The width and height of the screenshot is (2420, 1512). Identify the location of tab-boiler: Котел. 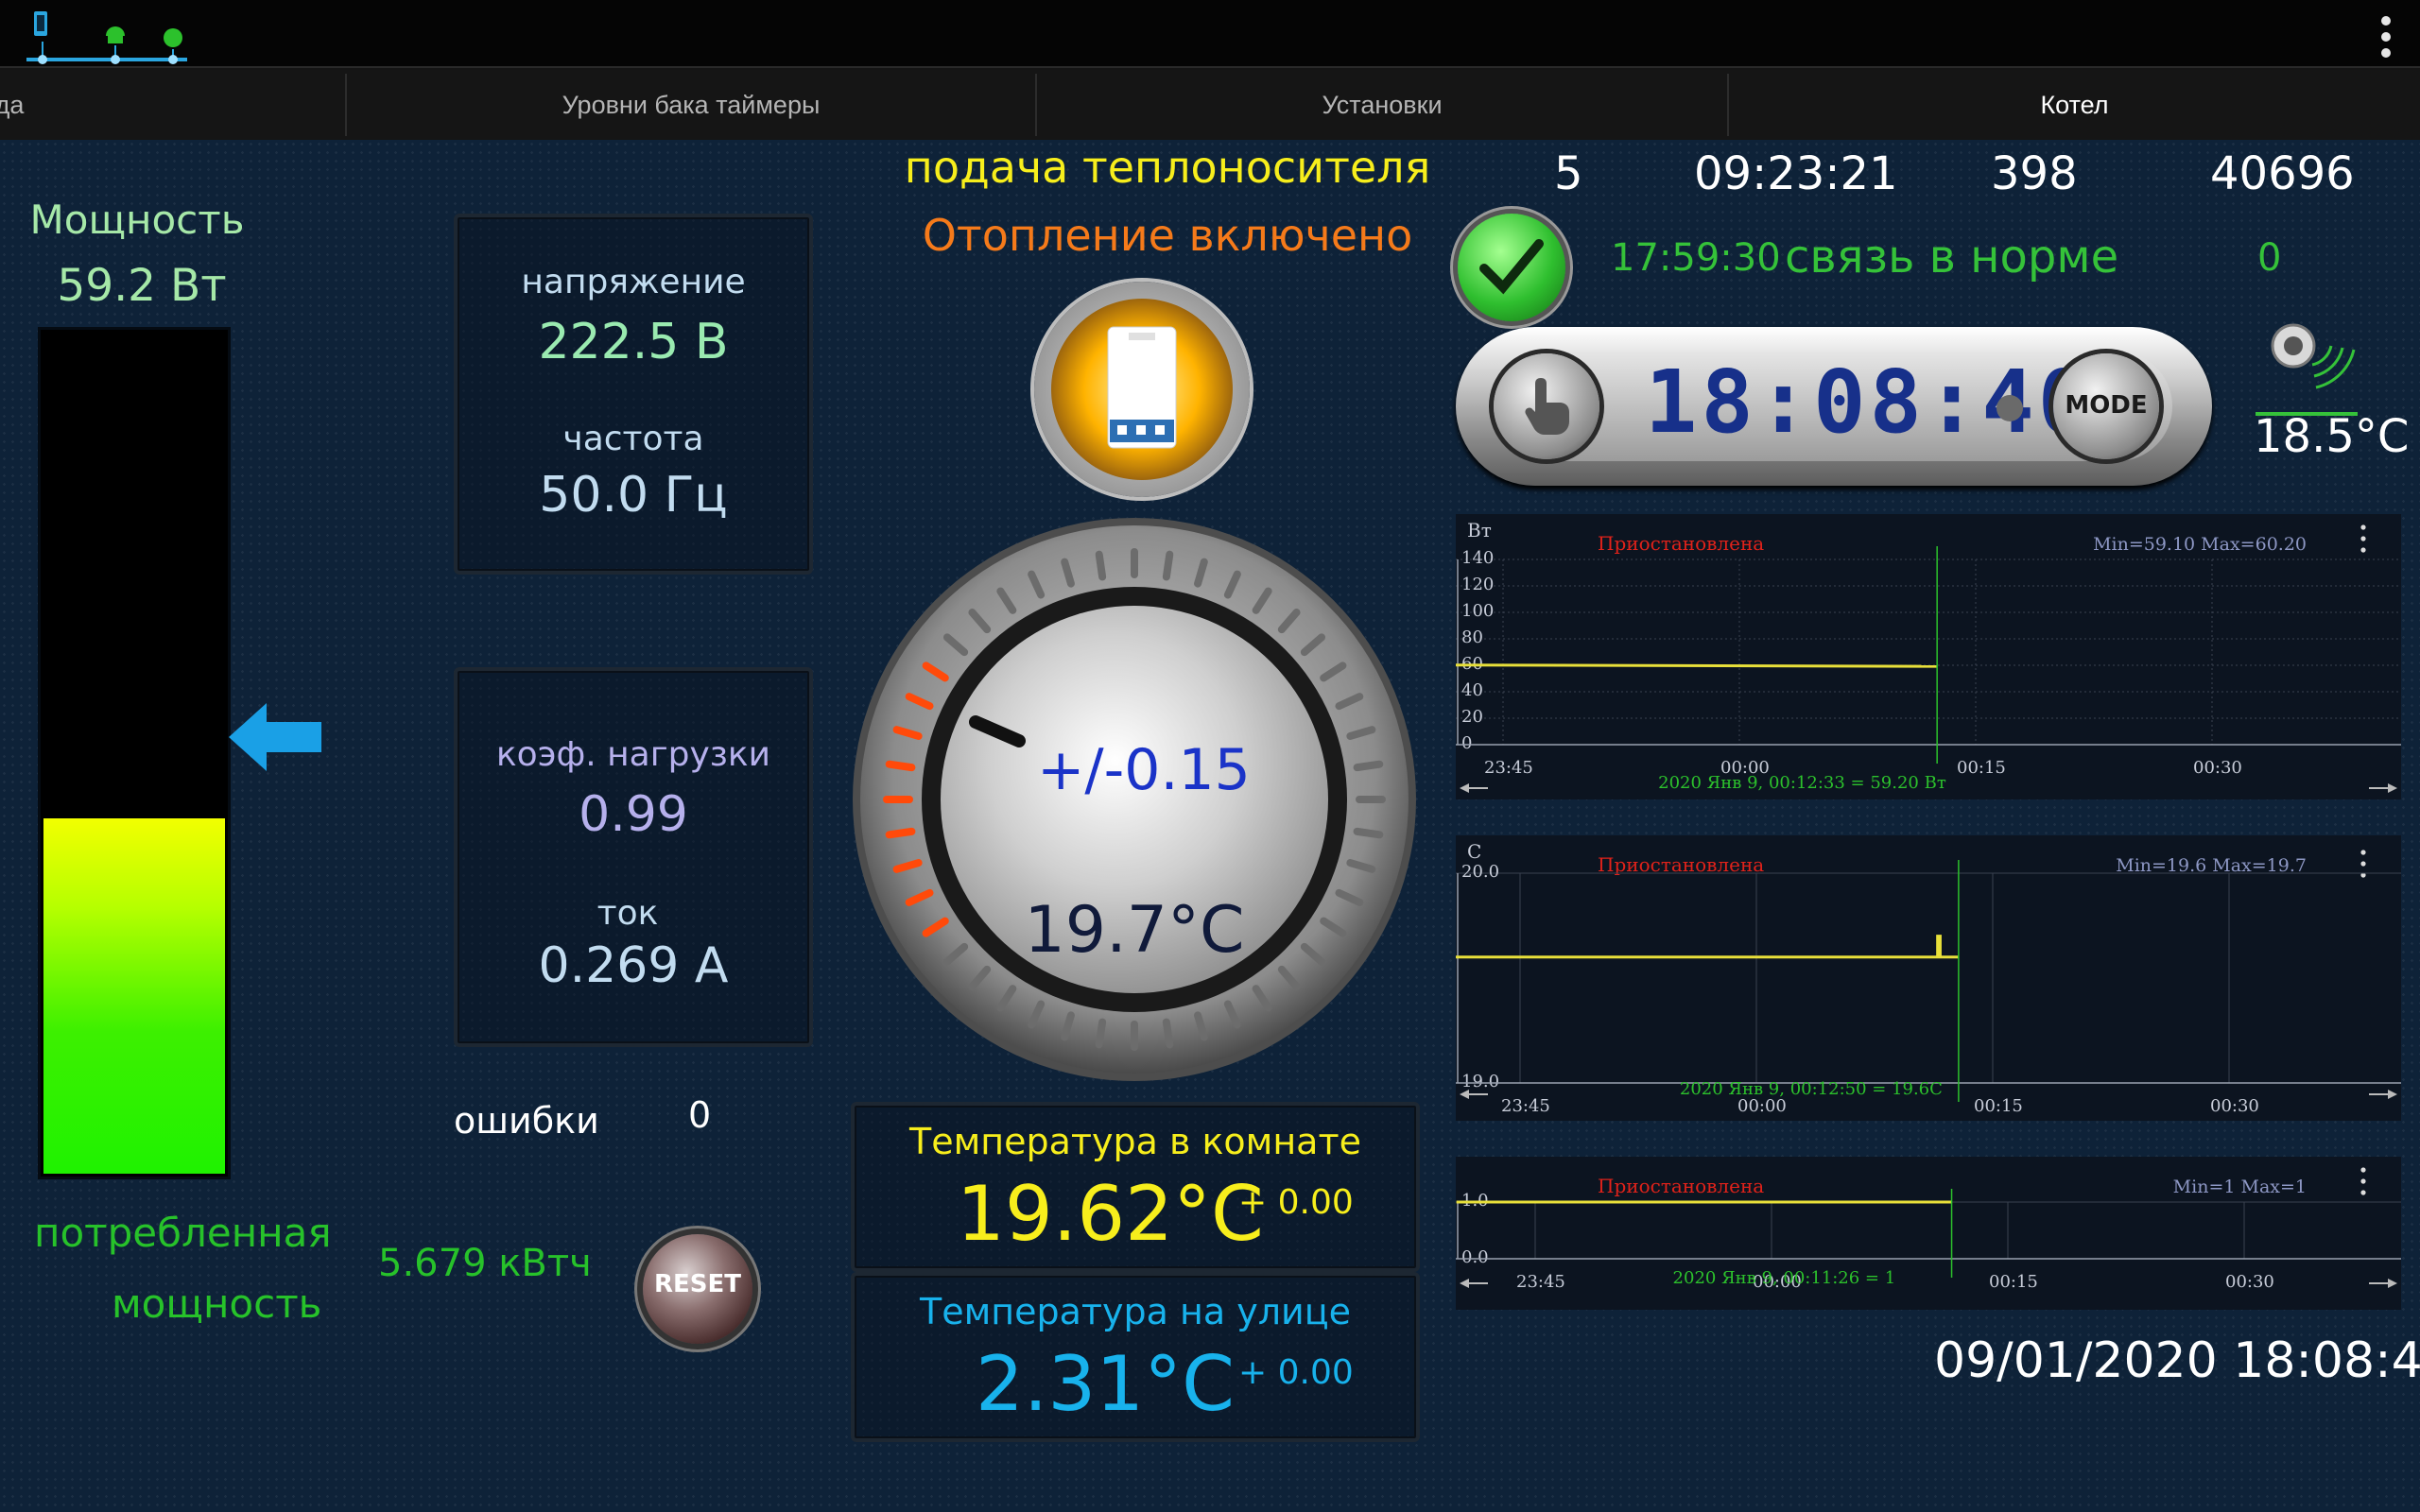
(2074, 105).